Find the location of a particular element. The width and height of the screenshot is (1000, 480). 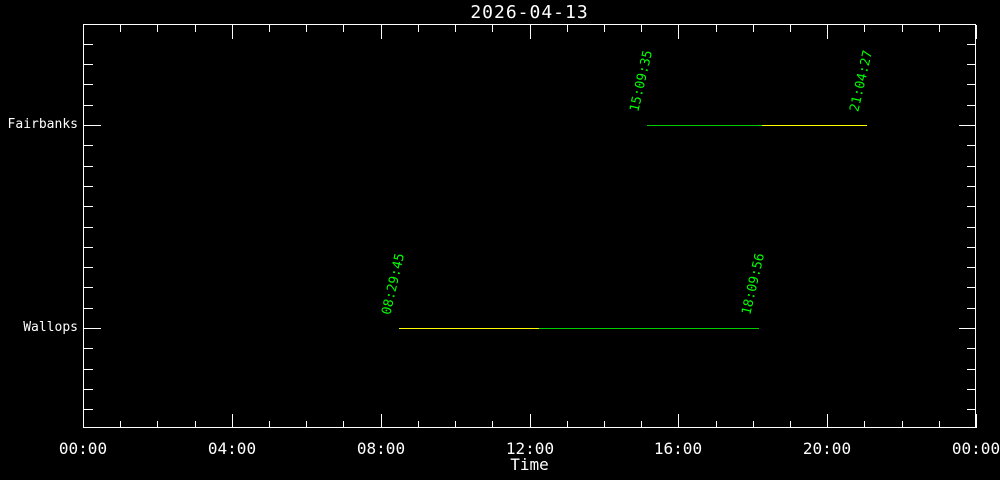

chart-title: 2026-04-13 is located at coordinates (529, 12).